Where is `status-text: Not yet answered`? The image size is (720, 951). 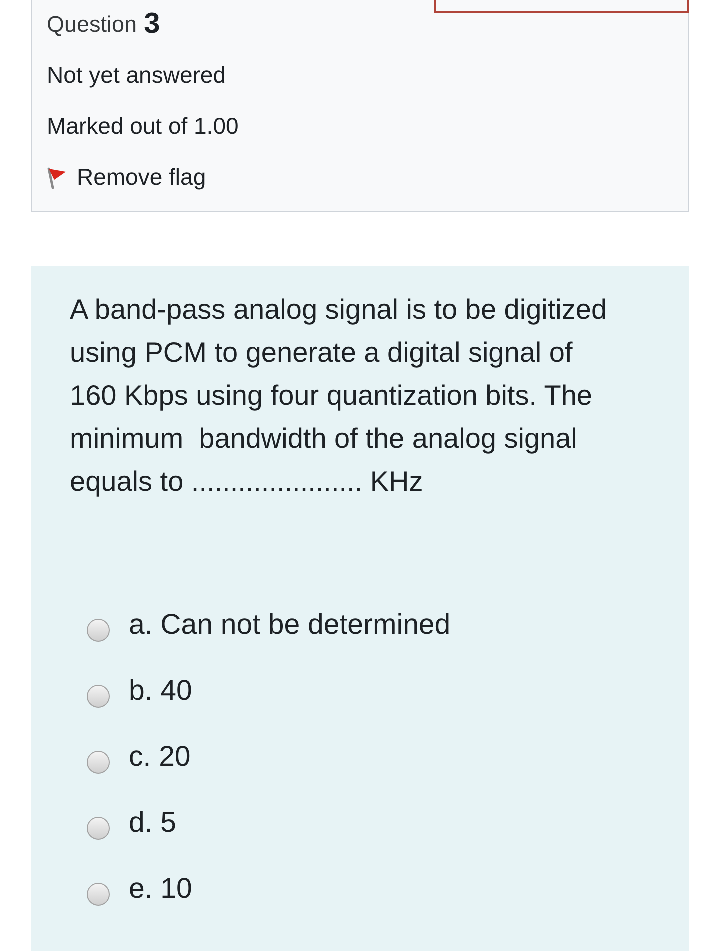 status-text: Not yet answered is located at coordinates (136, 75).